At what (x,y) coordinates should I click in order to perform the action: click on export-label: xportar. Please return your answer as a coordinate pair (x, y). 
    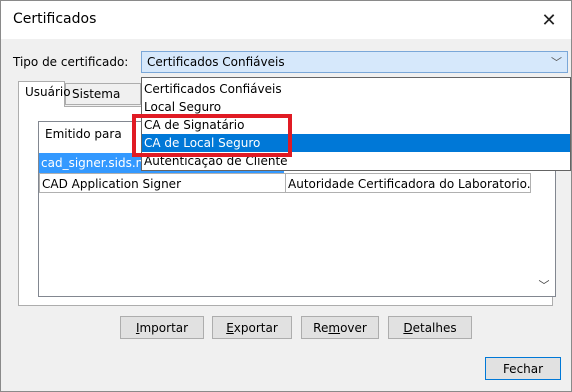
    Looking at the image, I should click on (255, 328).